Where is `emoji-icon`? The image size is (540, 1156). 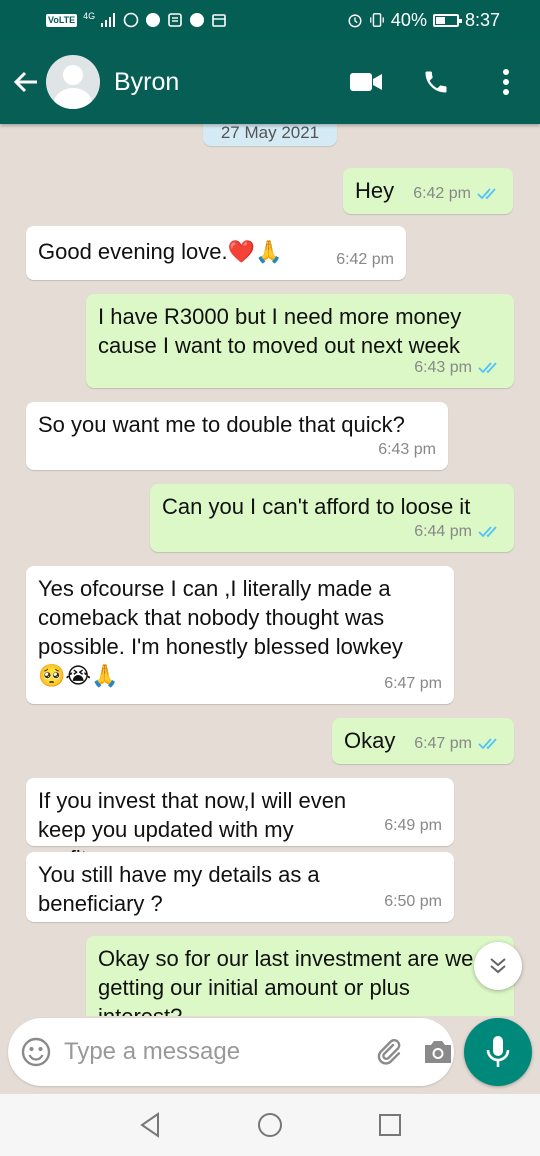
emoji-icon is located at coordinates (36, 1052).